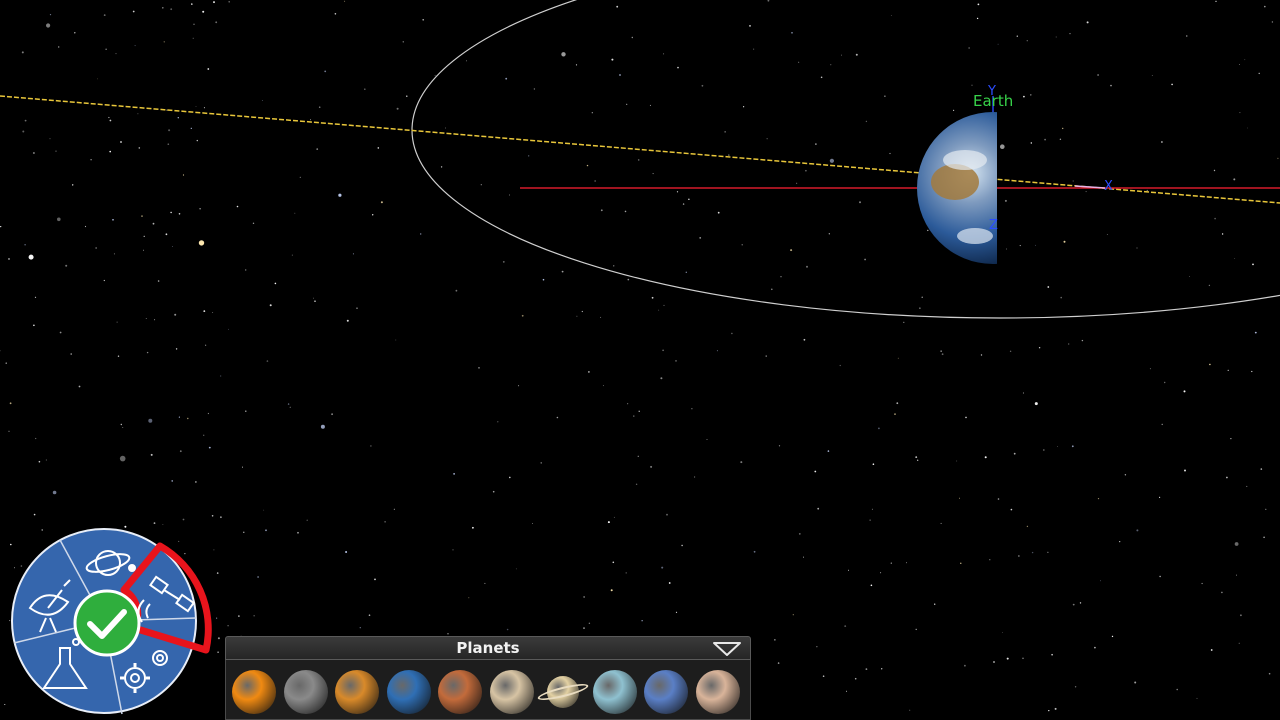  What do you see at coordinates (488, 690) in the screenshot?
I see `planets-panel` at bounding box center [488, 690].